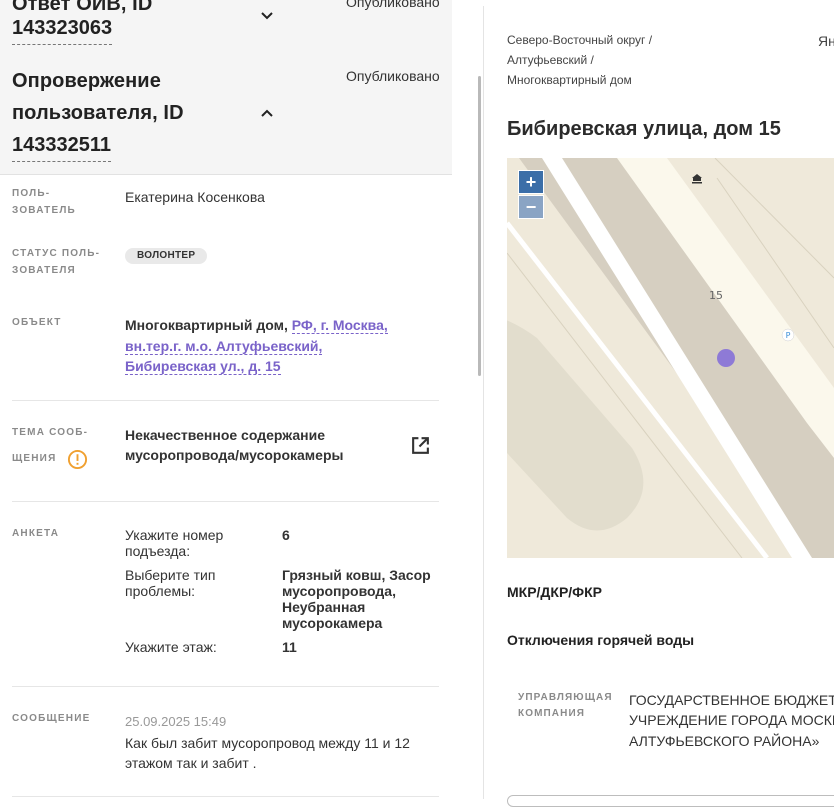  I want to click on message-text-line1: Как был забит мусоропровод между 11 и 12, so click(267, 743).